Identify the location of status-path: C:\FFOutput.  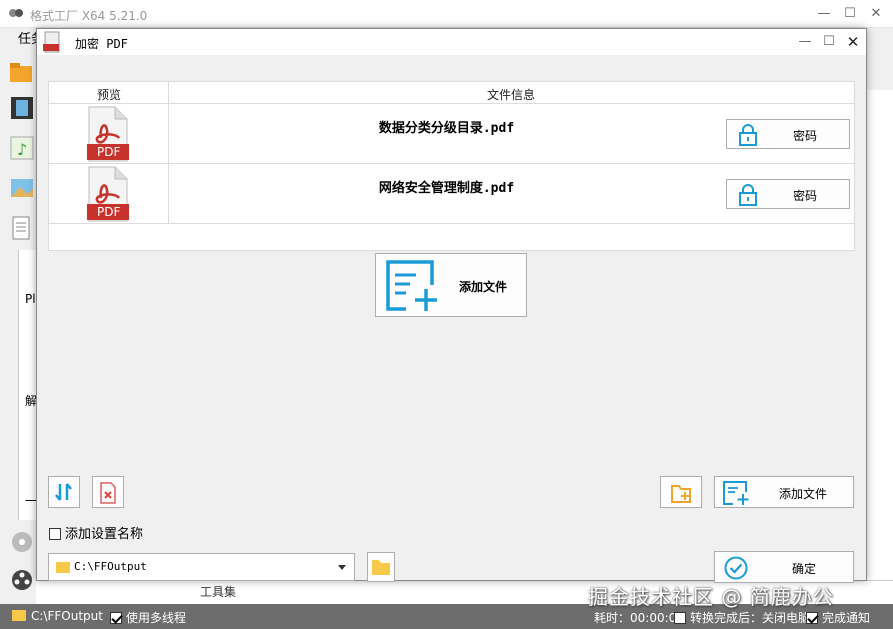
(57, 616).